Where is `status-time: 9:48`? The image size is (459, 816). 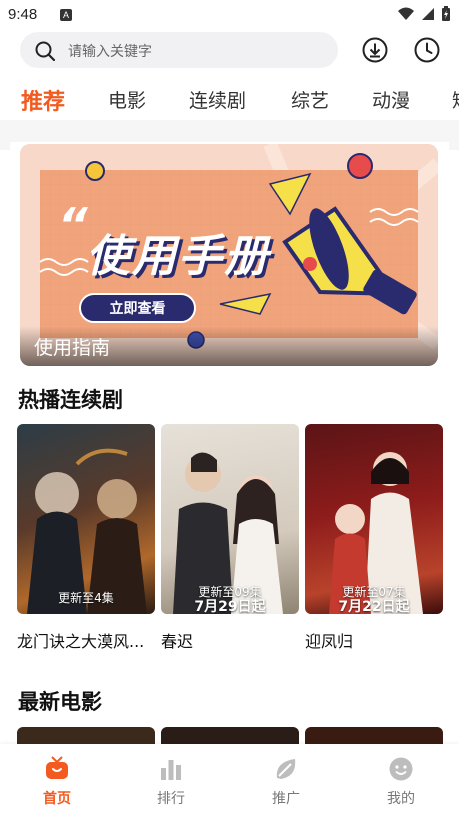
status-time: 9:48 is located at coordinates (23, 14).